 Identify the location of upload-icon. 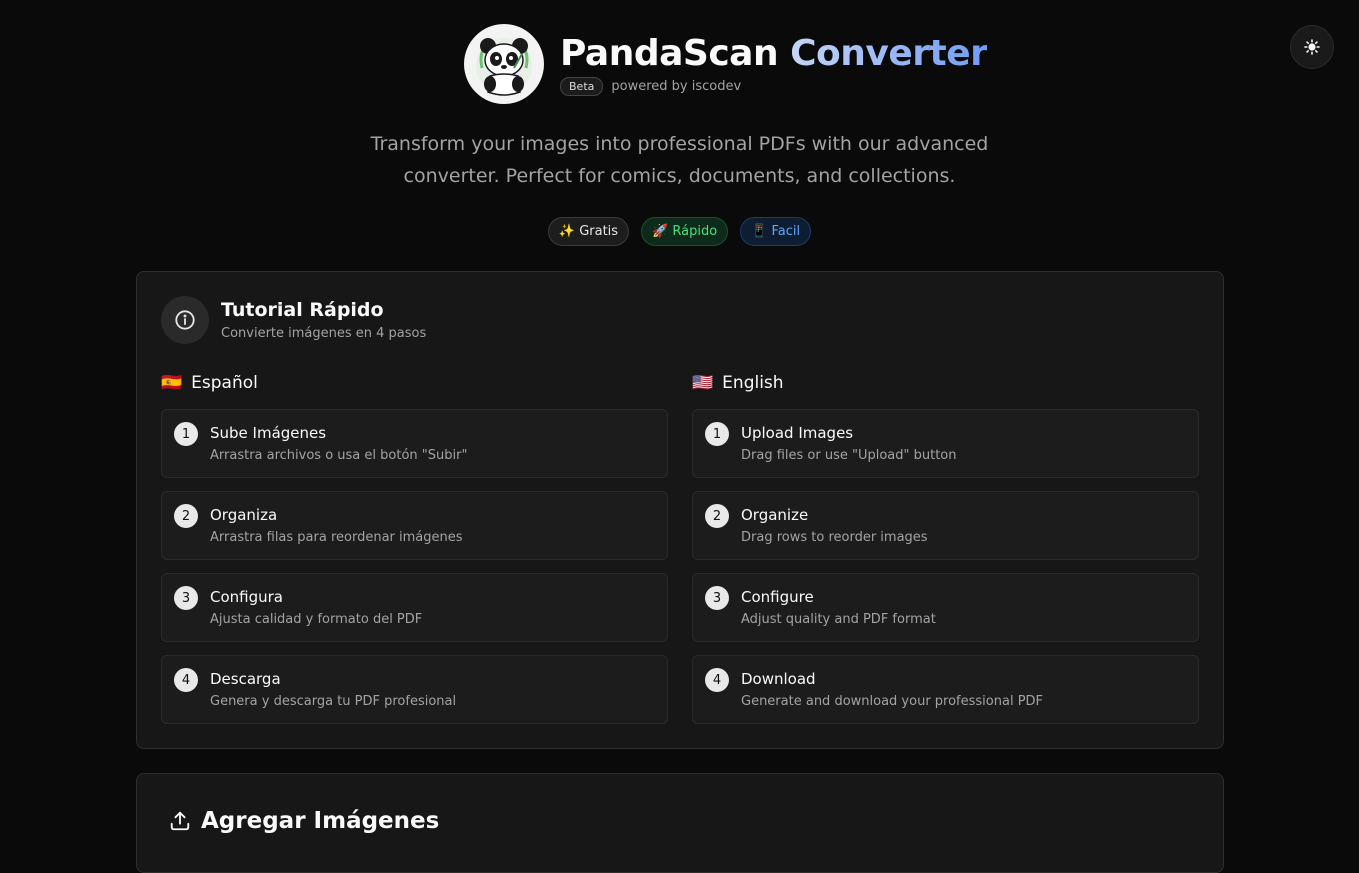
(180, 821).